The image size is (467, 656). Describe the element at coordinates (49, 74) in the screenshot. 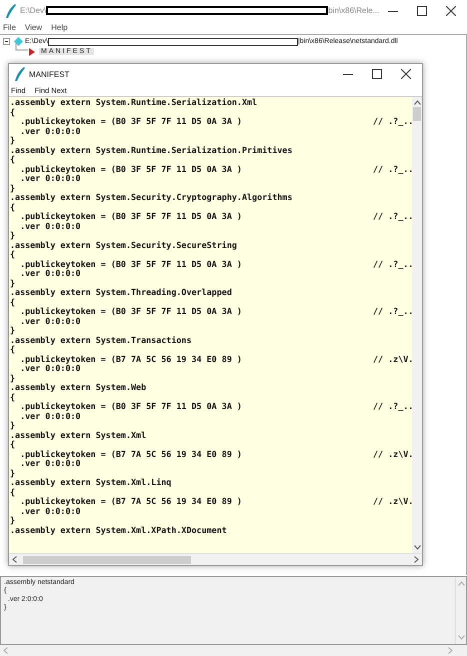

I see `window-title: MANIFEST` at that location.